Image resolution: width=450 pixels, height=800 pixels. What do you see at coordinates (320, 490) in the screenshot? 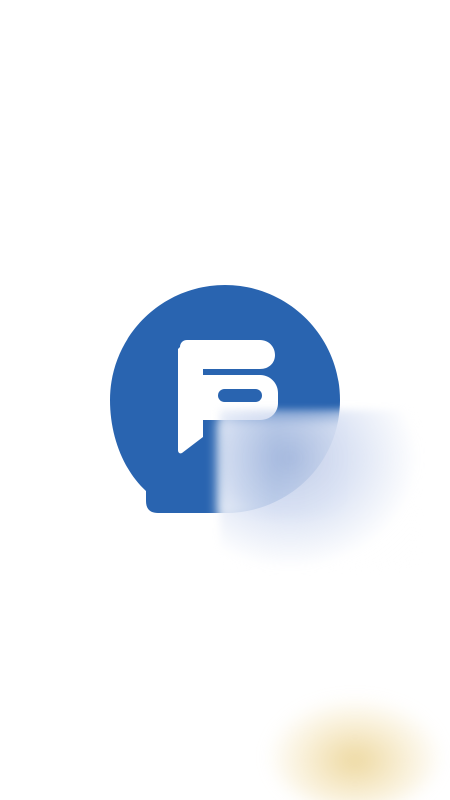
I see `blur-highlight` at bounding box center [320, 490].